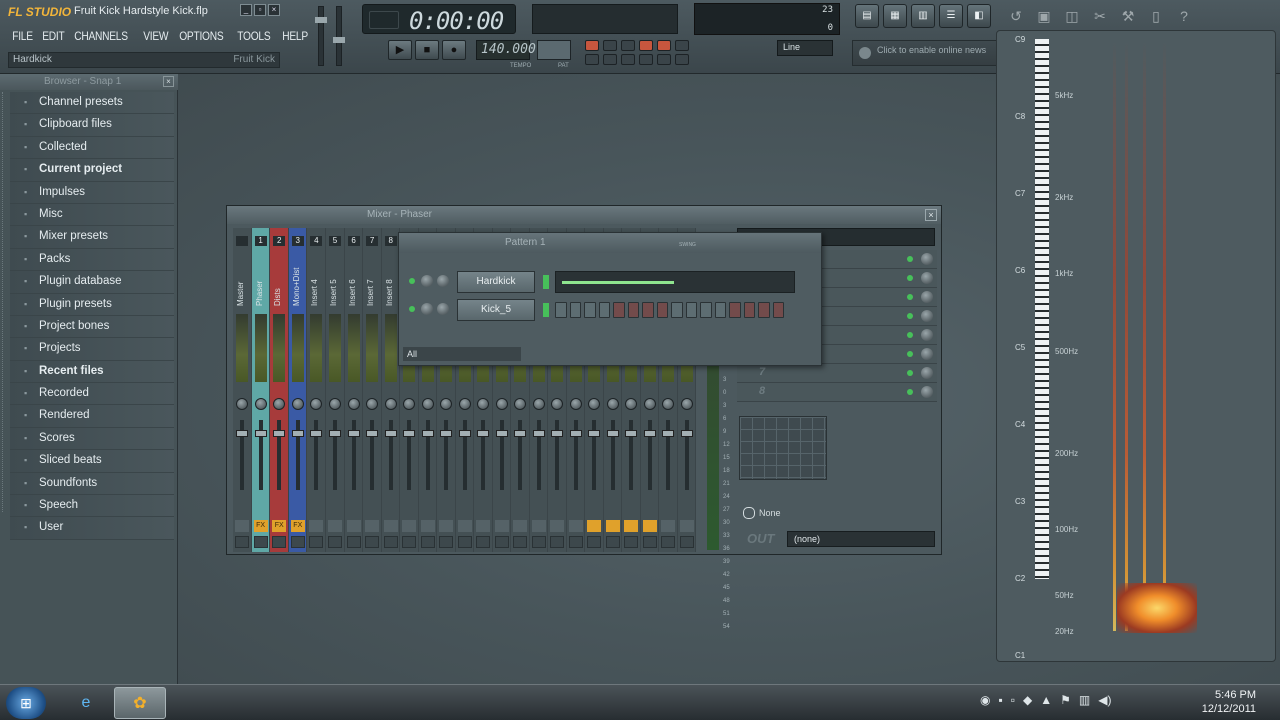 This screenshot has height=720, width=1280. What do you see at coordinates (1072, 16) in the screenshot?
I see `render-icon: ◫` at bounding box center [1072, 16].